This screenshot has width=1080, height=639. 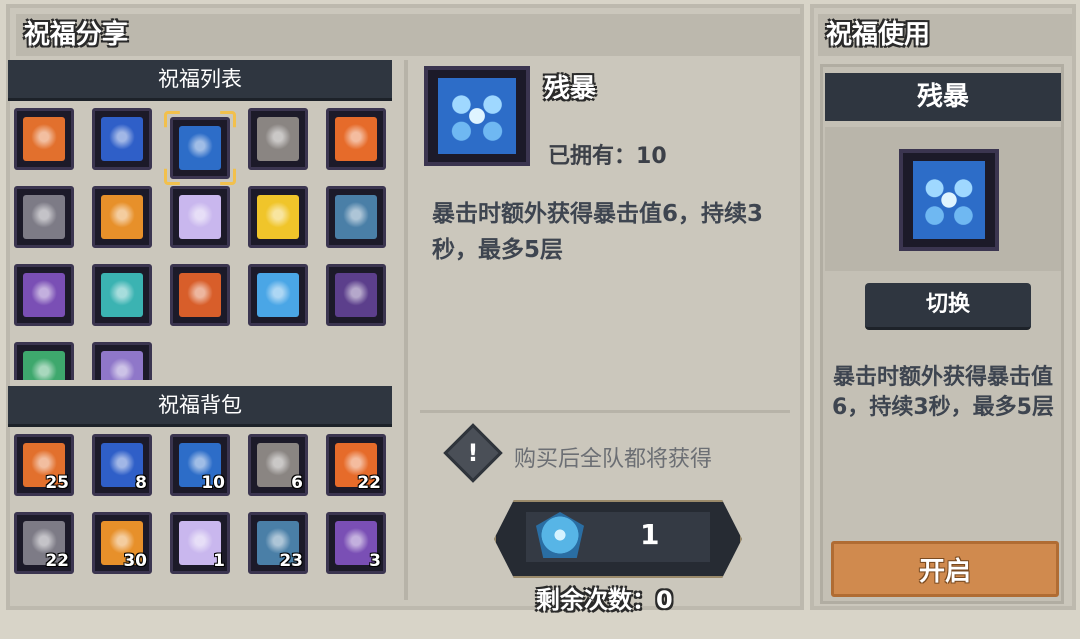 I want to click on gem-trio-icon, so click(x=122, y=295).